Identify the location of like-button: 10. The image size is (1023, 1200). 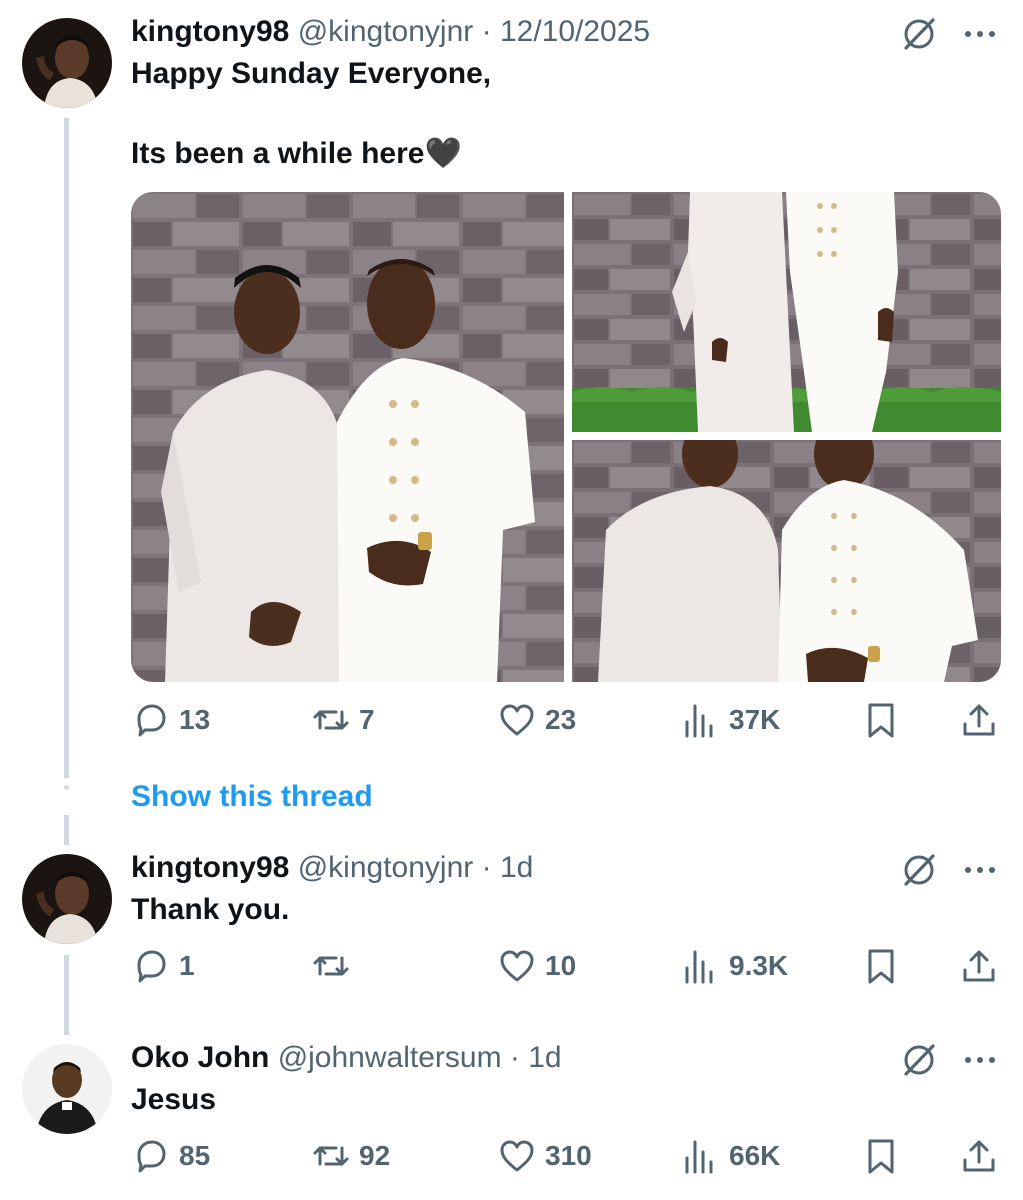
(536, 966).